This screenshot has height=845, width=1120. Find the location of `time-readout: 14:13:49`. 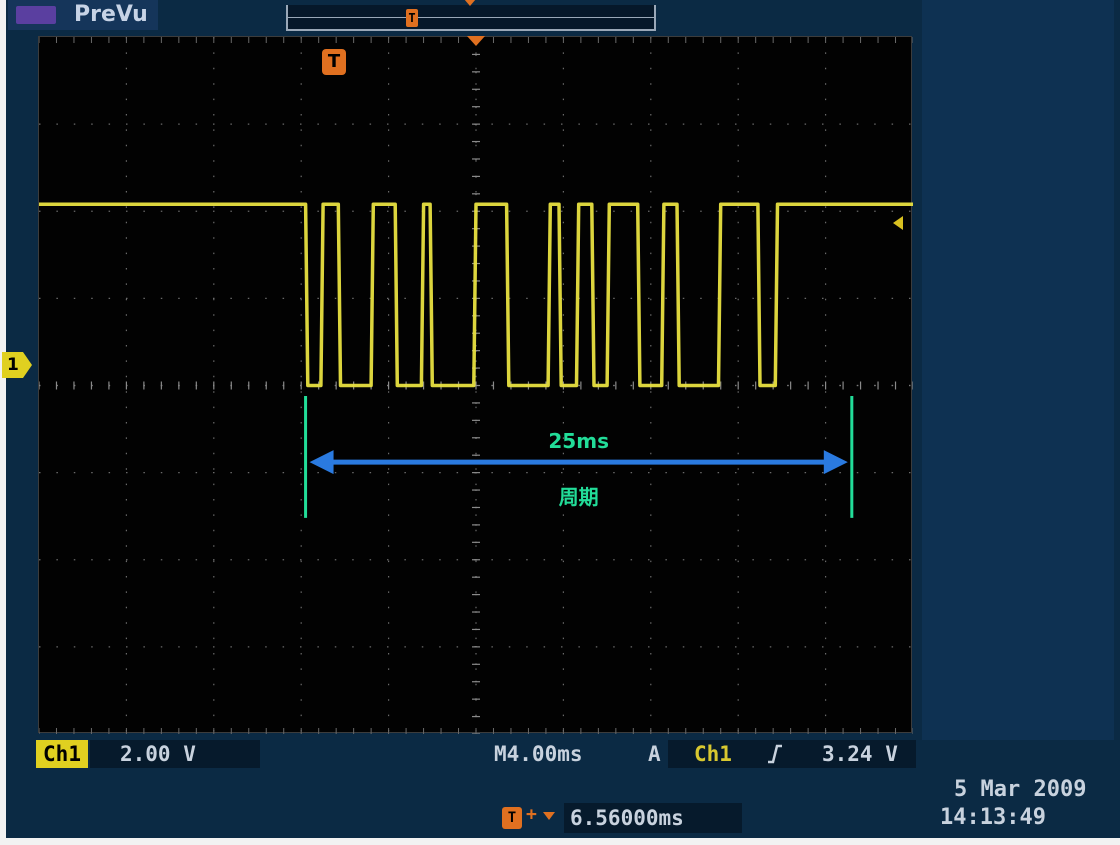

time-readout: 14:13:49 is located at coordinates (993, 817).